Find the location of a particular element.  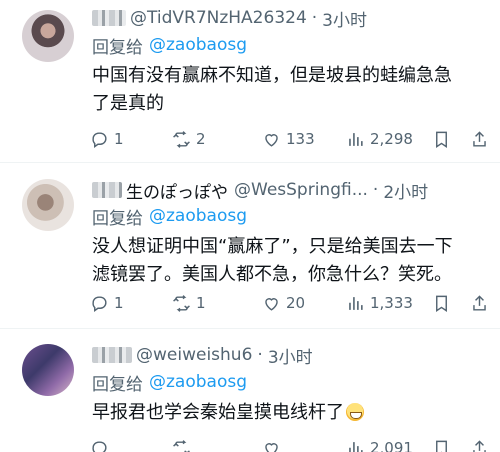

user-handle: @TidVR7NzHA26324 is located at coordinates (218, 18).